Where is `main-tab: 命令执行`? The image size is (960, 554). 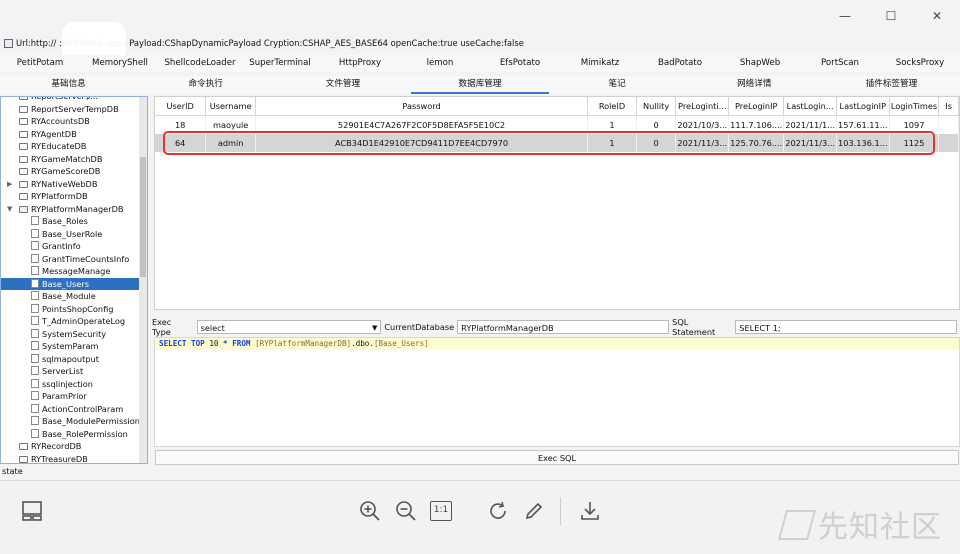 main-tab: 命令执行 is located at coordinates (205, 85).